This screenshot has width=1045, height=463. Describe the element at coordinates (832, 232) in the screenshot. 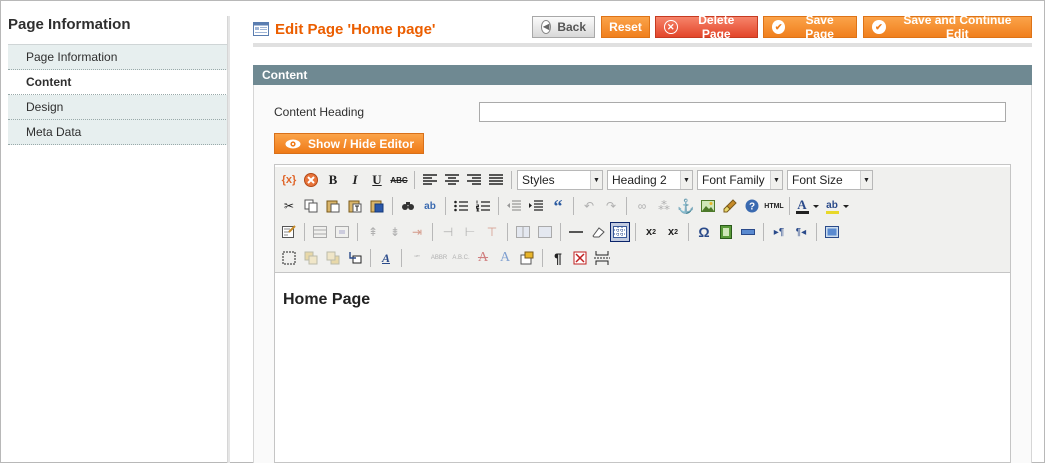

I see `fullscreen-icon` at that location.